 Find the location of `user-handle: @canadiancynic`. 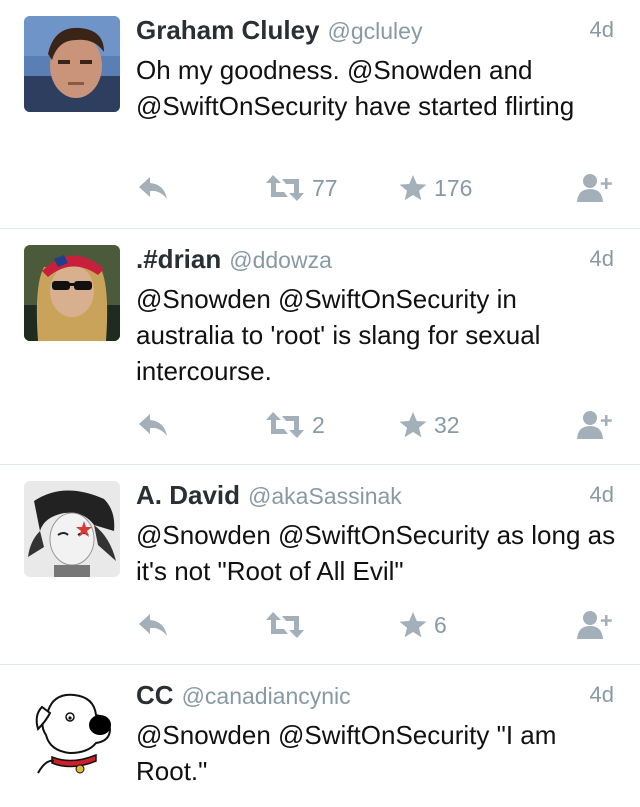

user-handle: @canadiancynic is located at coordinates (266, 696).